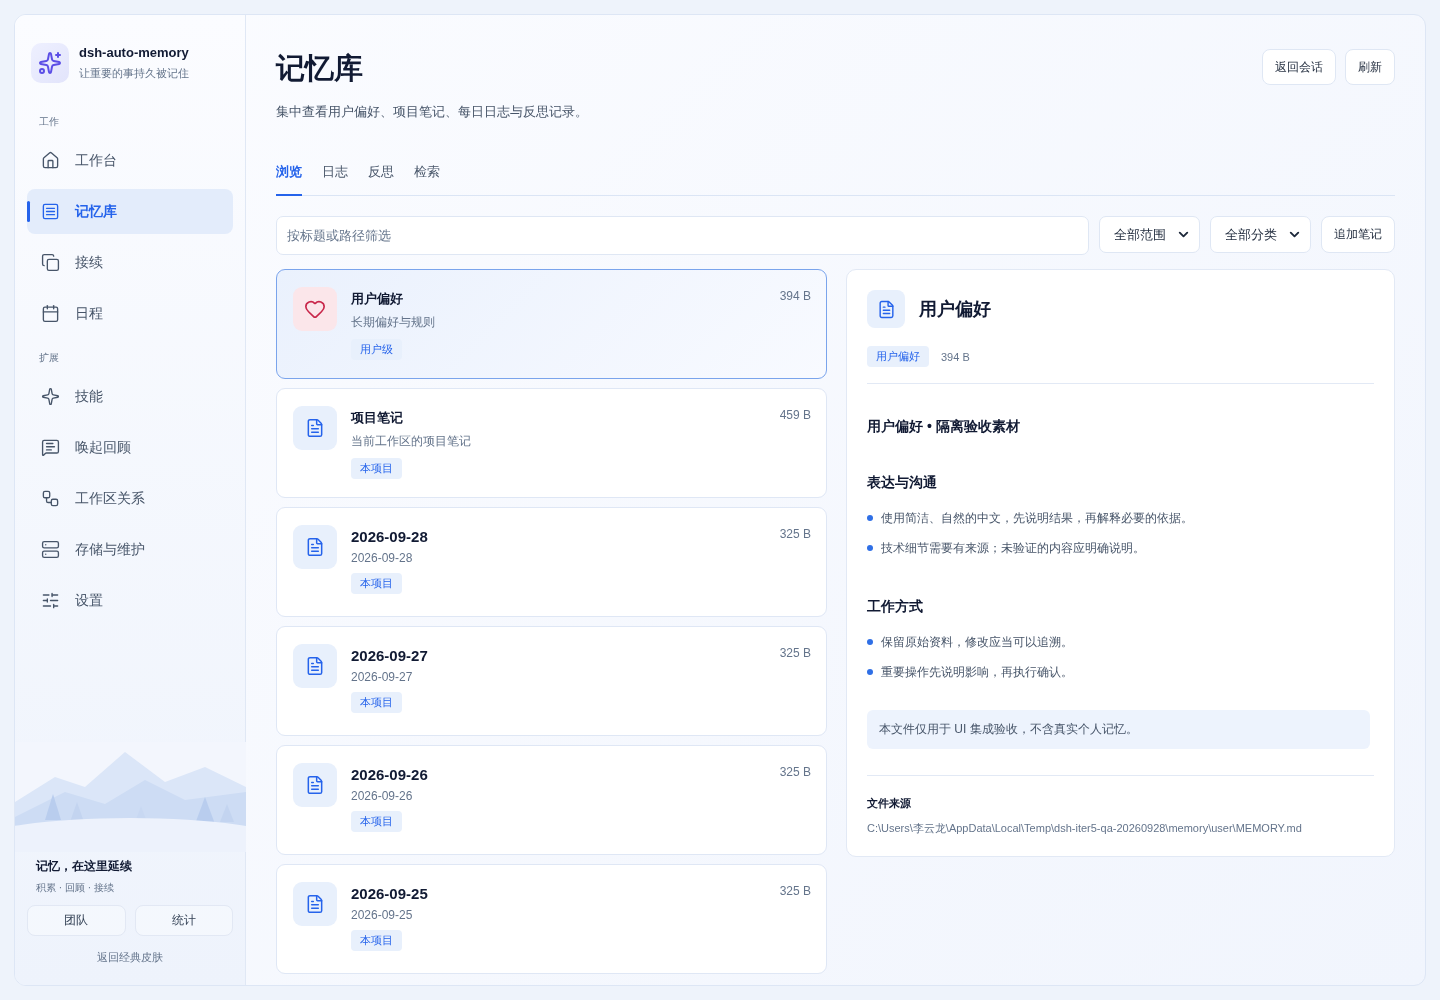  I want to click on tab: 反思, so click(381, 177).